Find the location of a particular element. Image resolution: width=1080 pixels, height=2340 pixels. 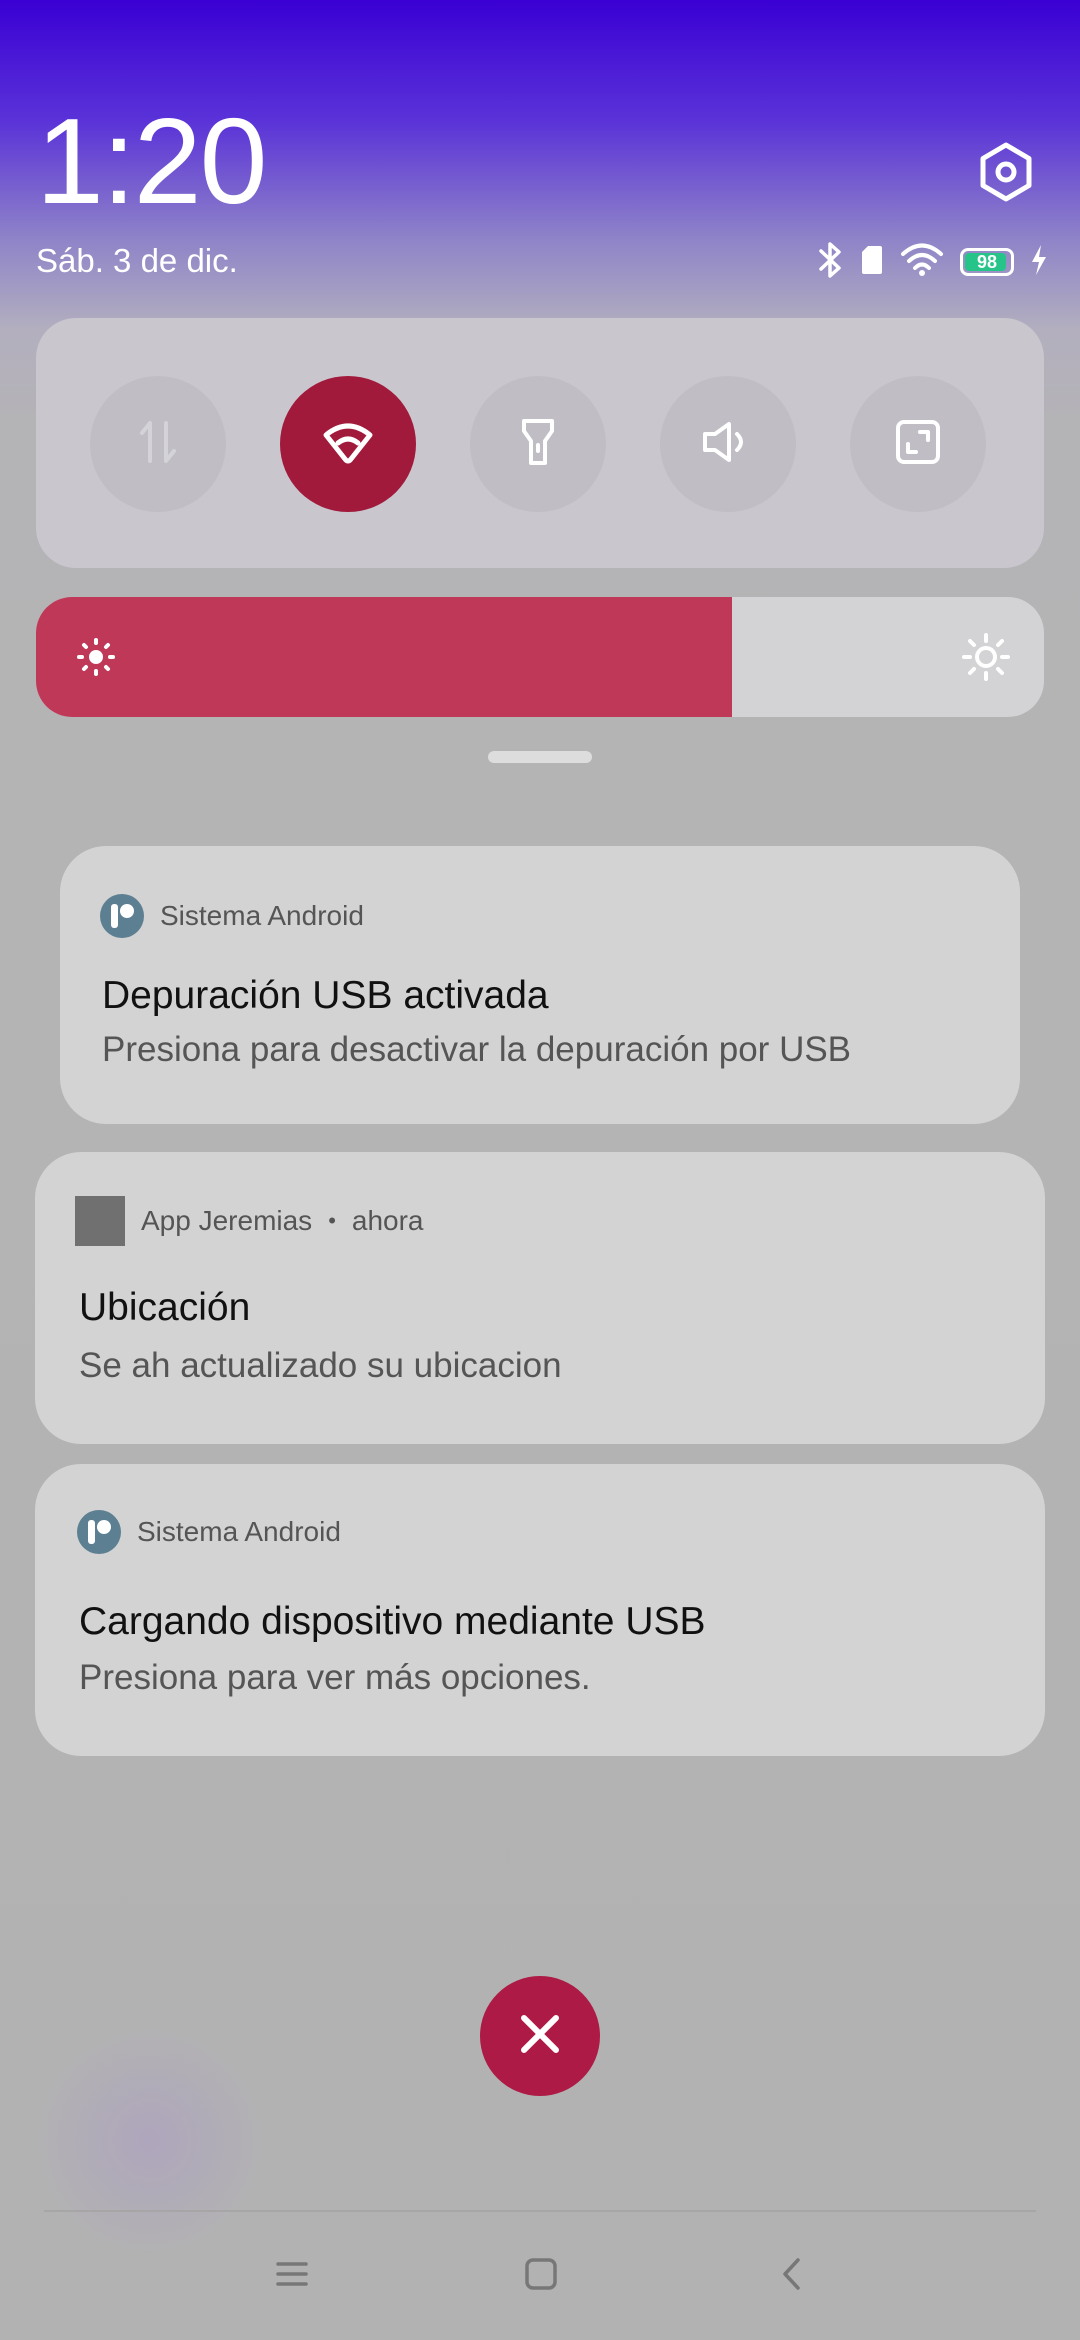

quick-settings-panel is located at coordinates (540, 443).